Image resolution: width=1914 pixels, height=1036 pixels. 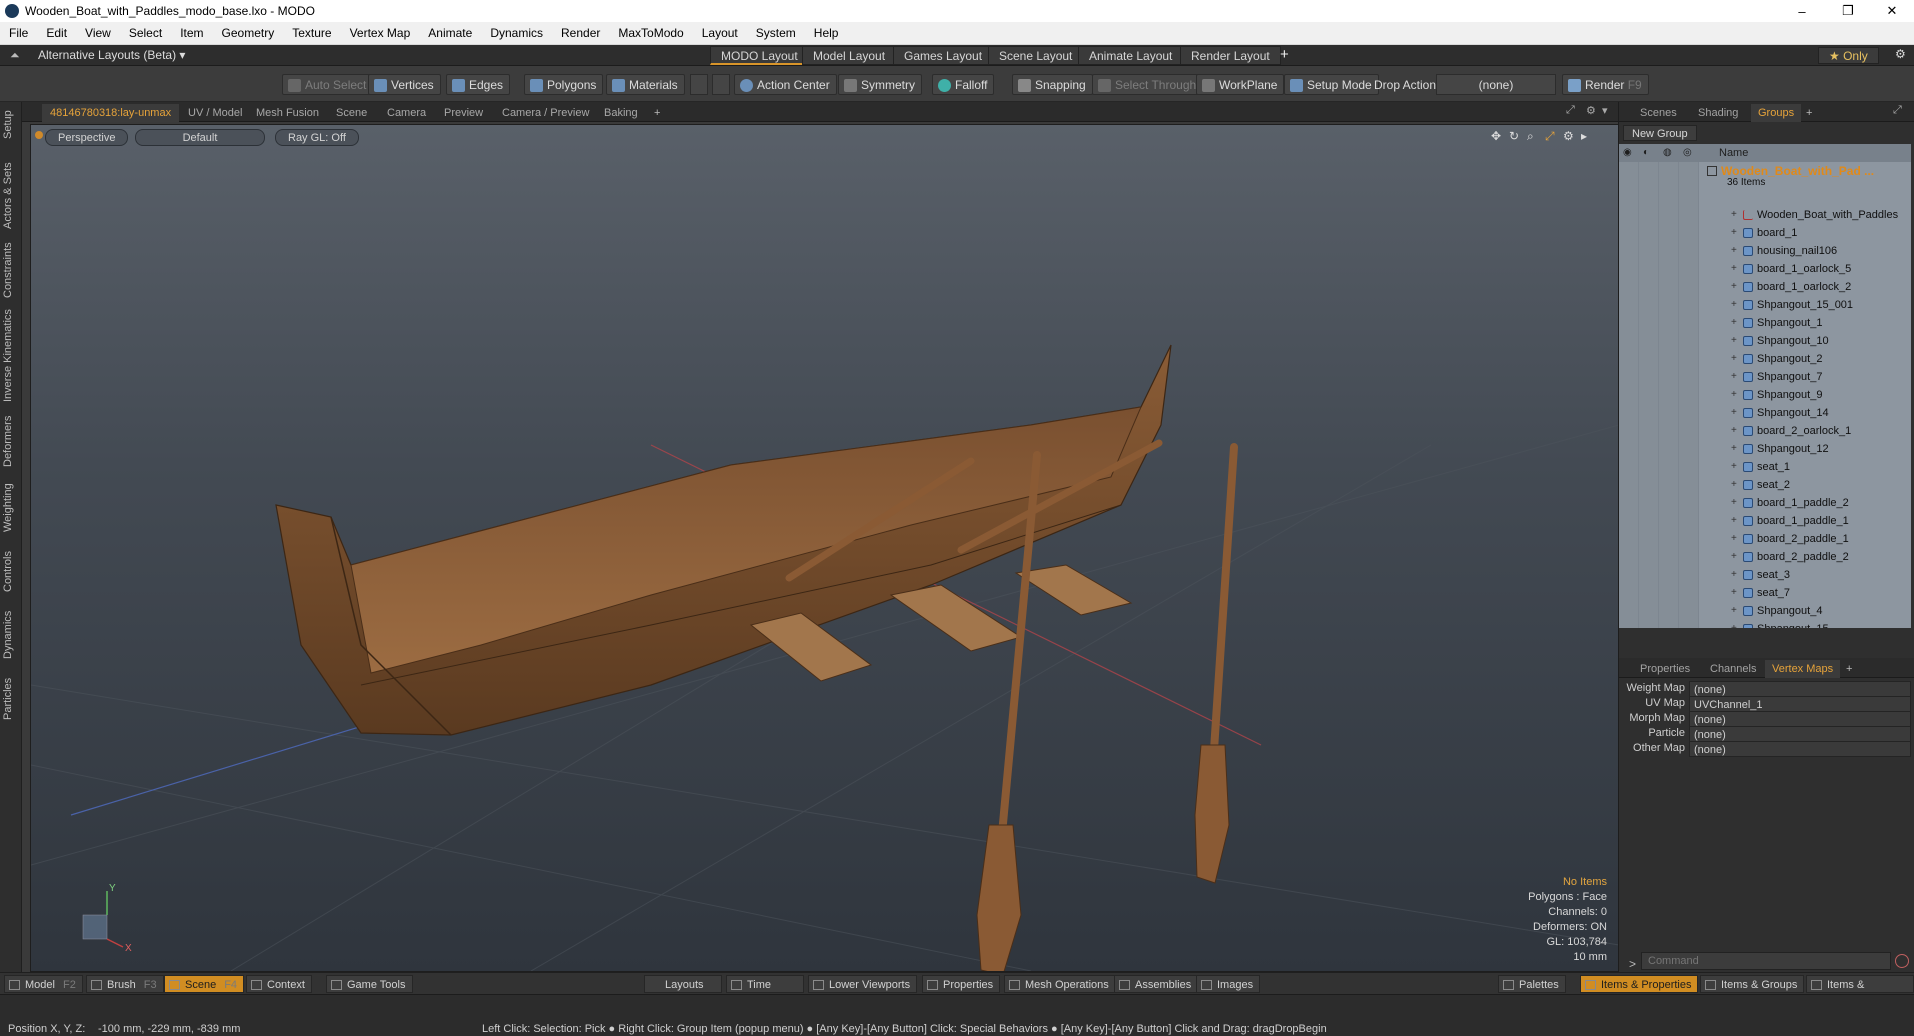 I want to click on side-tab-setup: Setup, so click(x=11, y=125).